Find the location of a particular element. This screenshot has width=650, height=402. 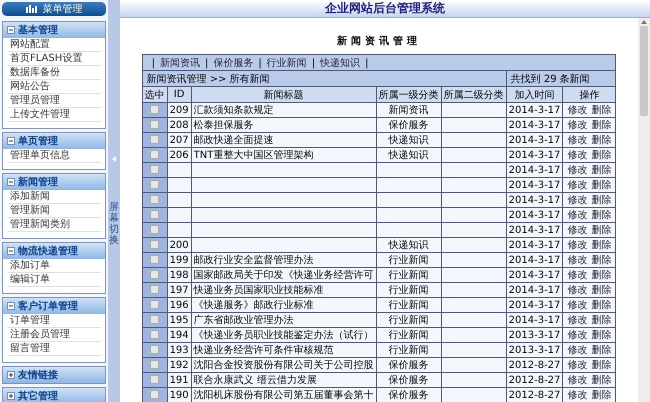

sidebar-group-header: 基本管理 is located at coordinates (54, 30).